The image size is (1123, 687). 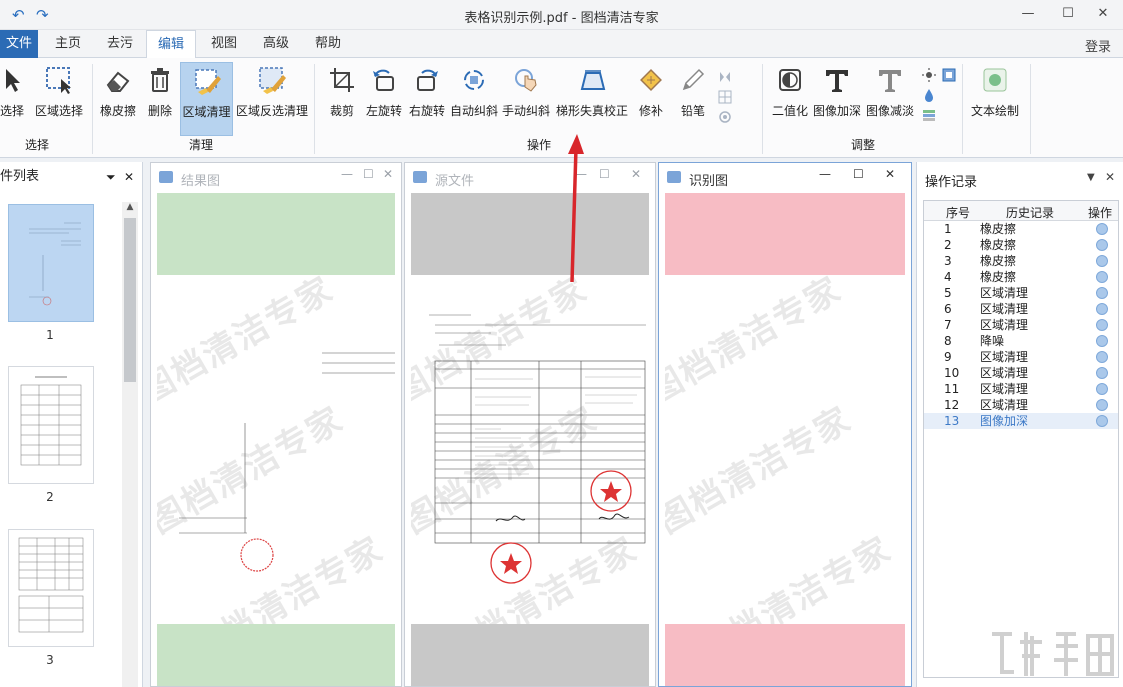 I want to click on trapezoid-correction-tool: 梯形失真校正, so click(x=592, y=94).